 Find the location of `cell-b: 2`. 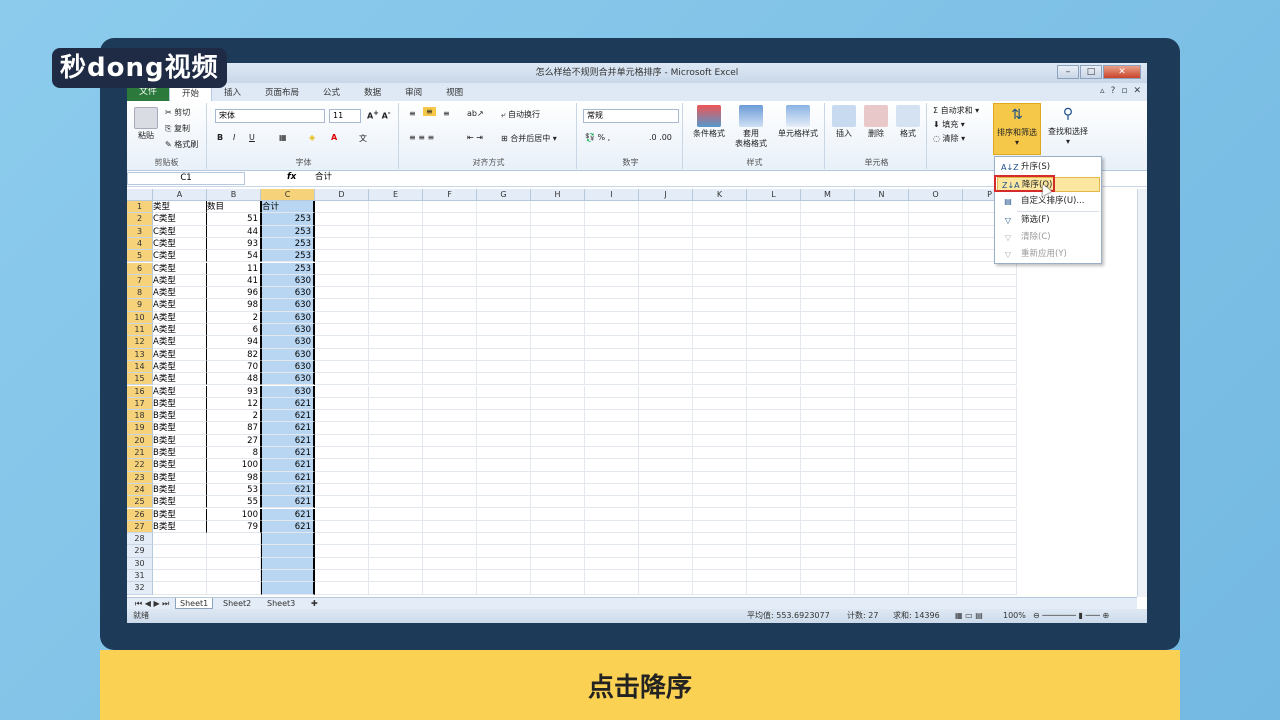

cell-b: 2 is located at coordinates (234, 317).